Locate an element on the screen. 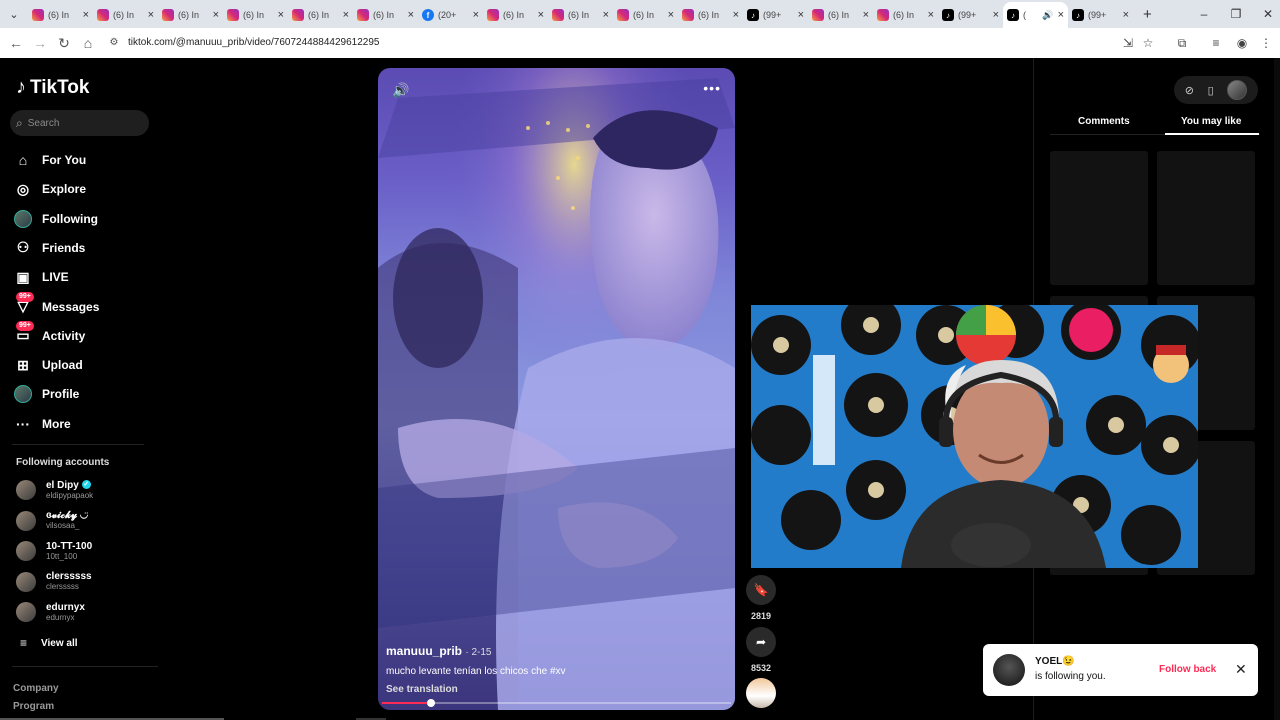  site-info-icon: ⚙ is located at coordinates (114, 42).